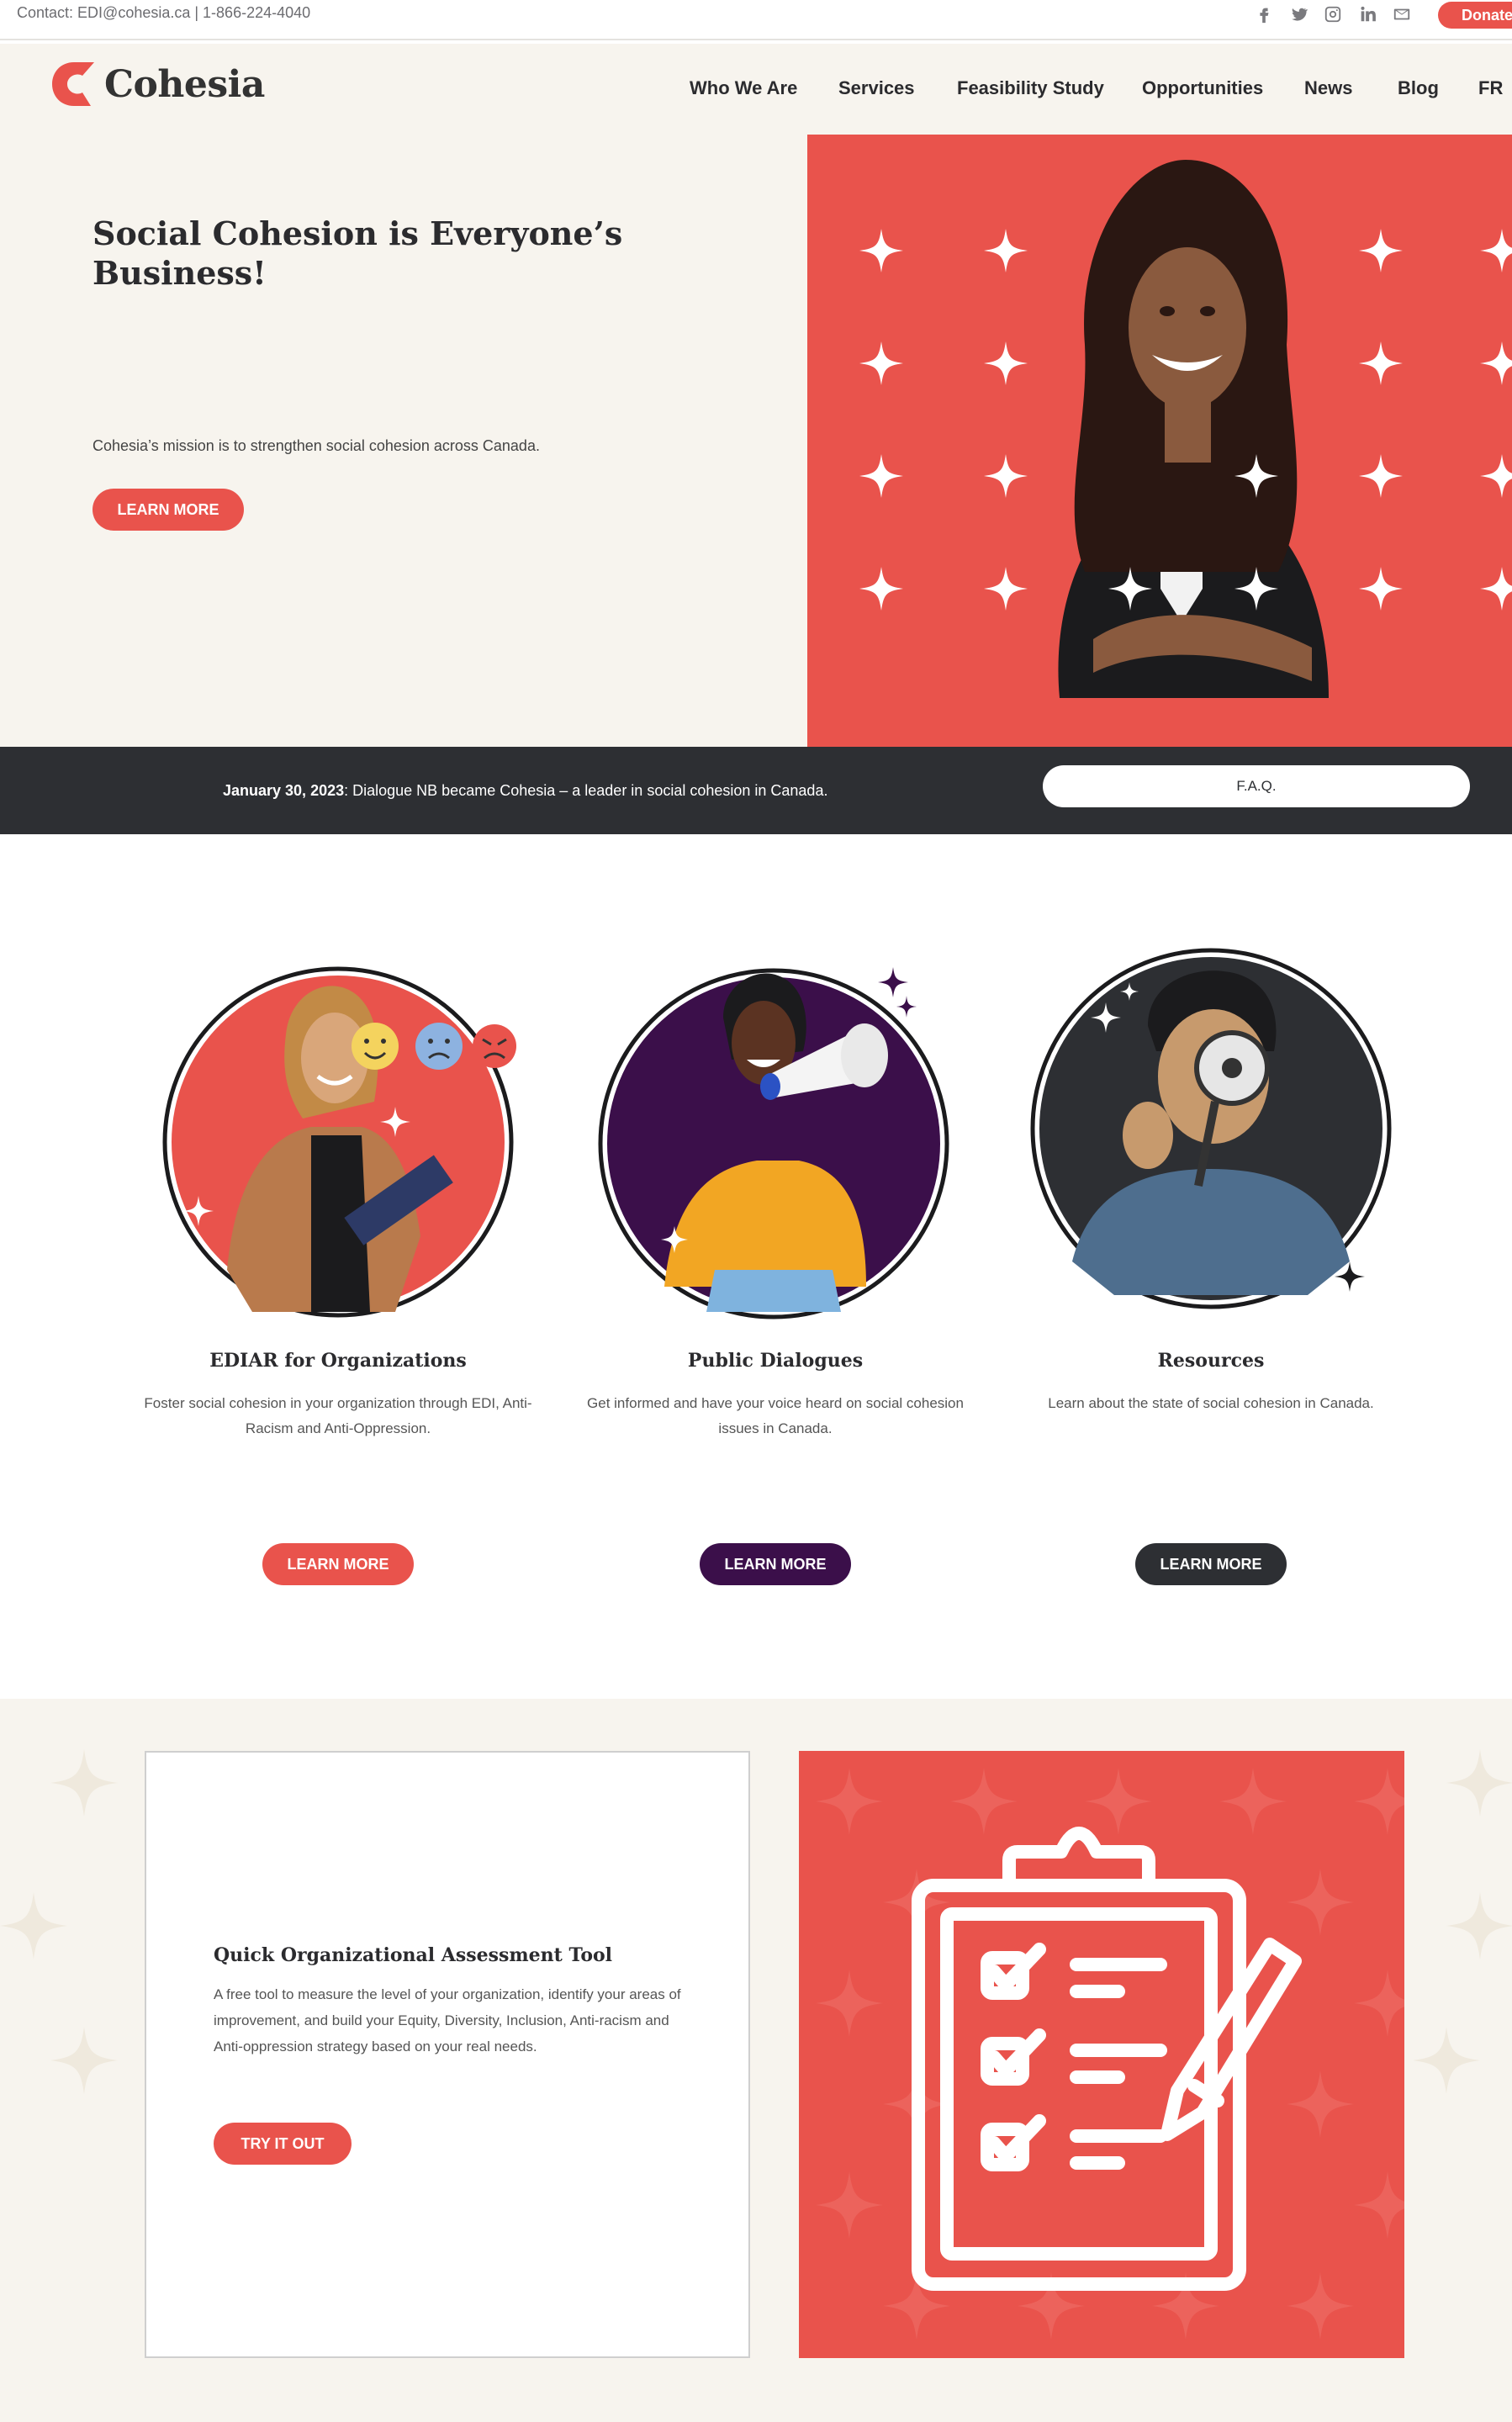  What do you see at coordinates (1490, 88) in the screenshot?
I see `nav-language-fr: FR` at bounding box center [1490, 88].